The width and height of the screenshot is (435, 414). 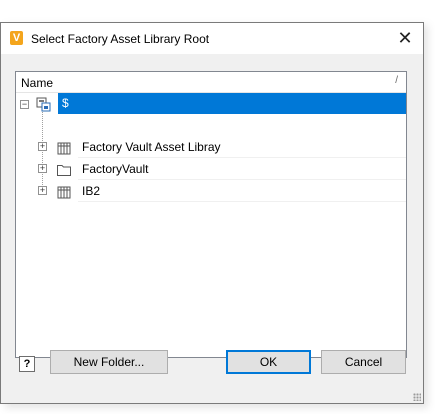 What do you see at coordinates (405, 38) in the screenshot?
I see `close-icon: ✕` at bounding box center [405, 38].